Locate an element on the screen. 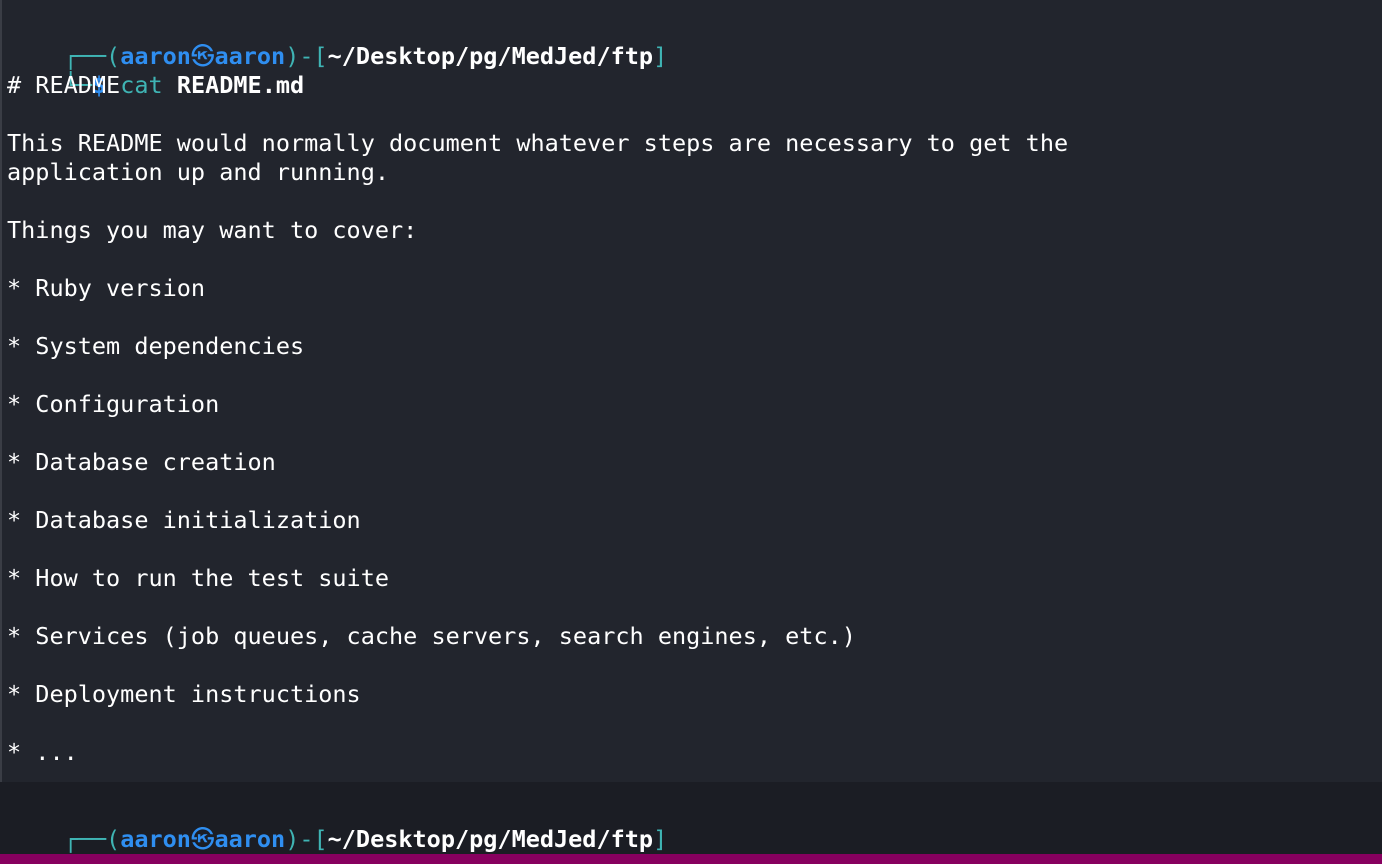 Image resolution: width=1382 pixels, height=864 pixels. command-arg: README.md is located at coordinates (240, 85).